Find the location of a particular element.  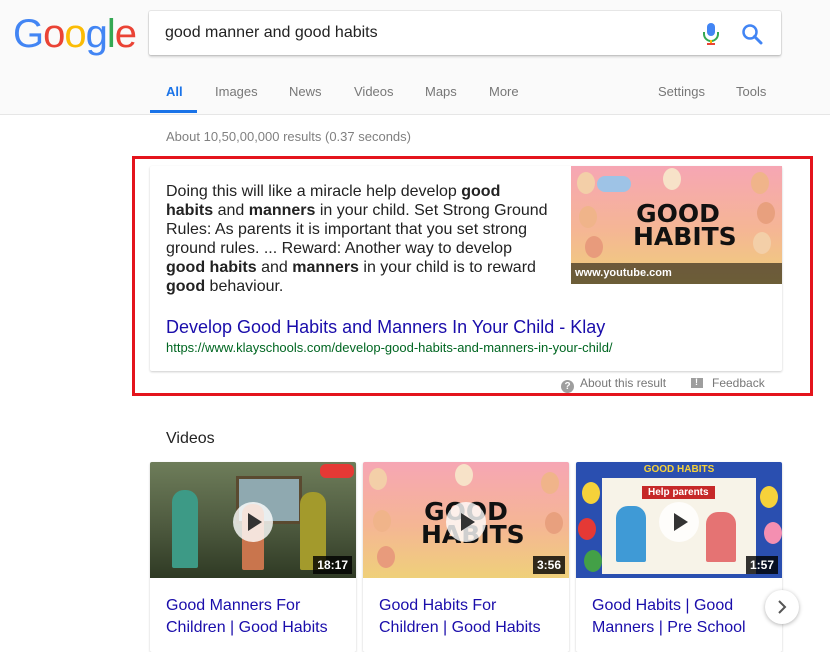

video-title: Good Habits For Children | Good Habits is located at coordinates (469, 617).